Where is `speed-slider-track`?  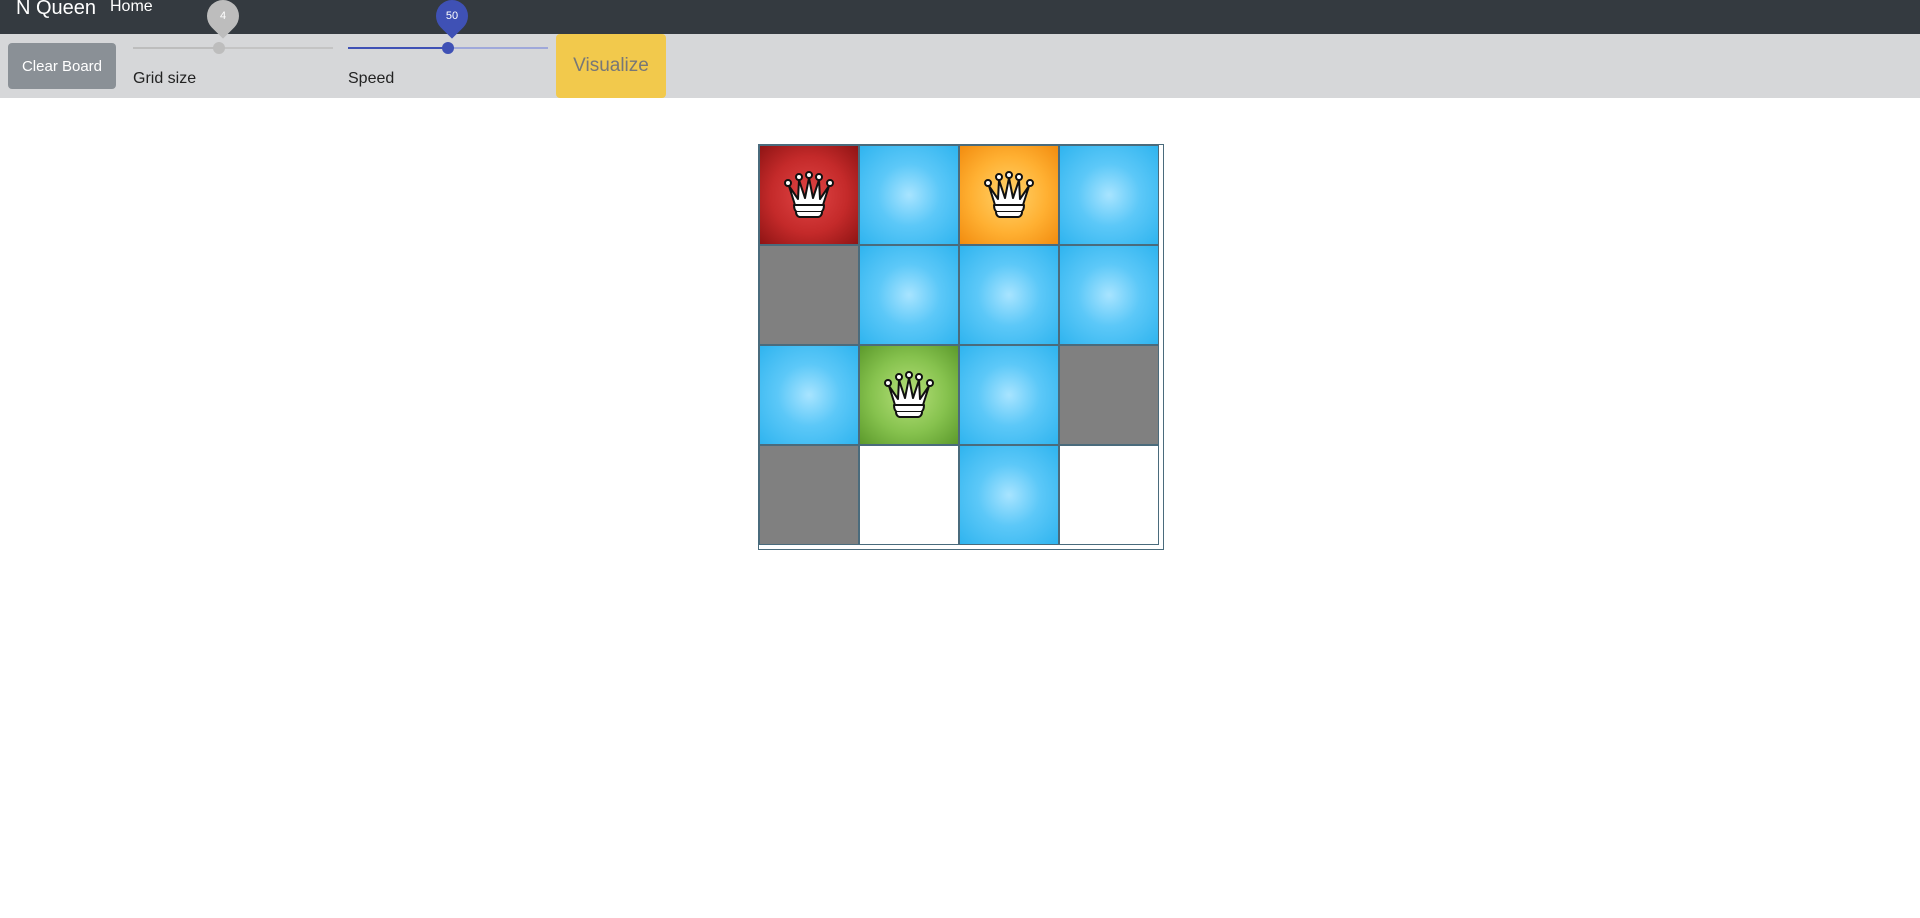
speed-slider-track is located at coordinates (448, 48).